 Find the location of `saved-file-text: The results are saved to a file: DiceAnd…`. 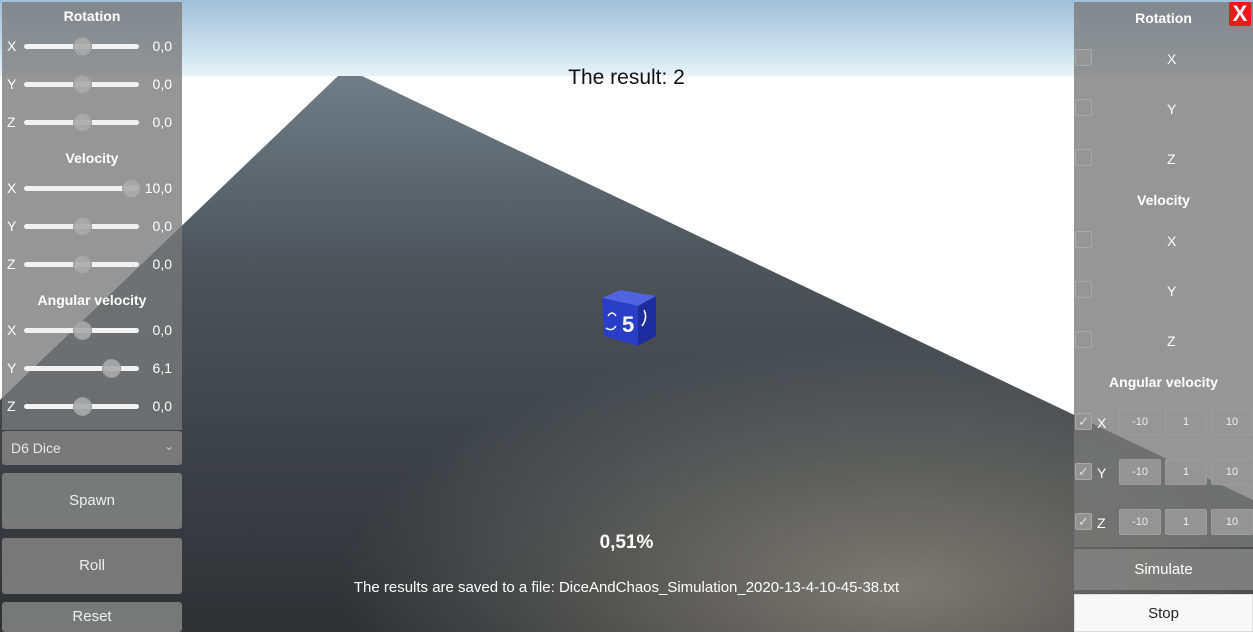

saved-file-text: The results are saved to a file: DiceAnd… is located at coordinates (626, 587).